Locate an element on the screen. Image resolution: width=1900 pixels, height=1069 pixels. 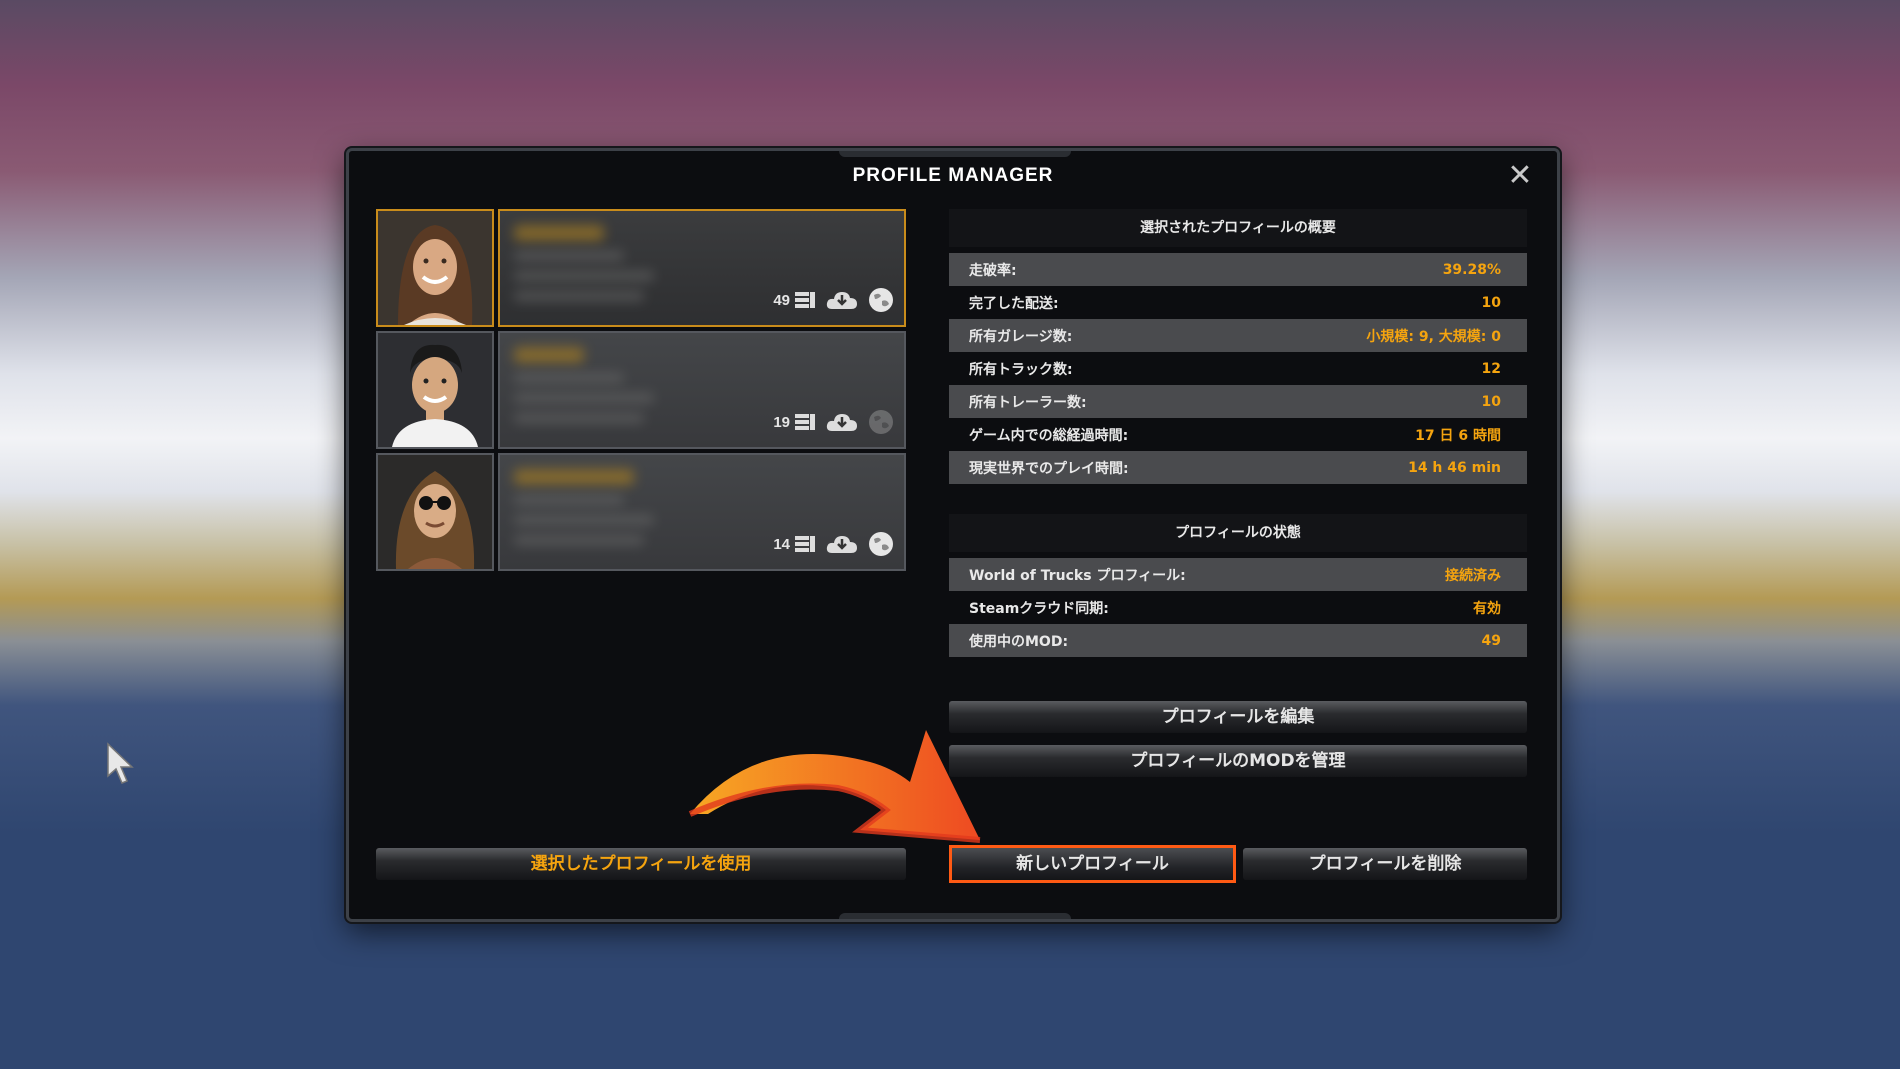
new-profile-button: 新しいプロフィール is located at coordinates (1092, 864).